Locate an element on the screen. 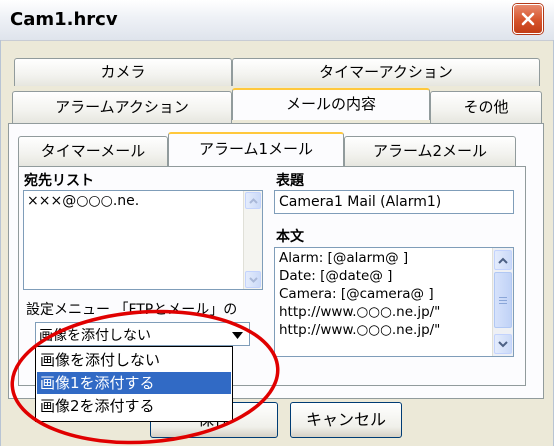 This screenshot has height=446, width=554. body-label: 本文 is located at coordinates (290, 237).